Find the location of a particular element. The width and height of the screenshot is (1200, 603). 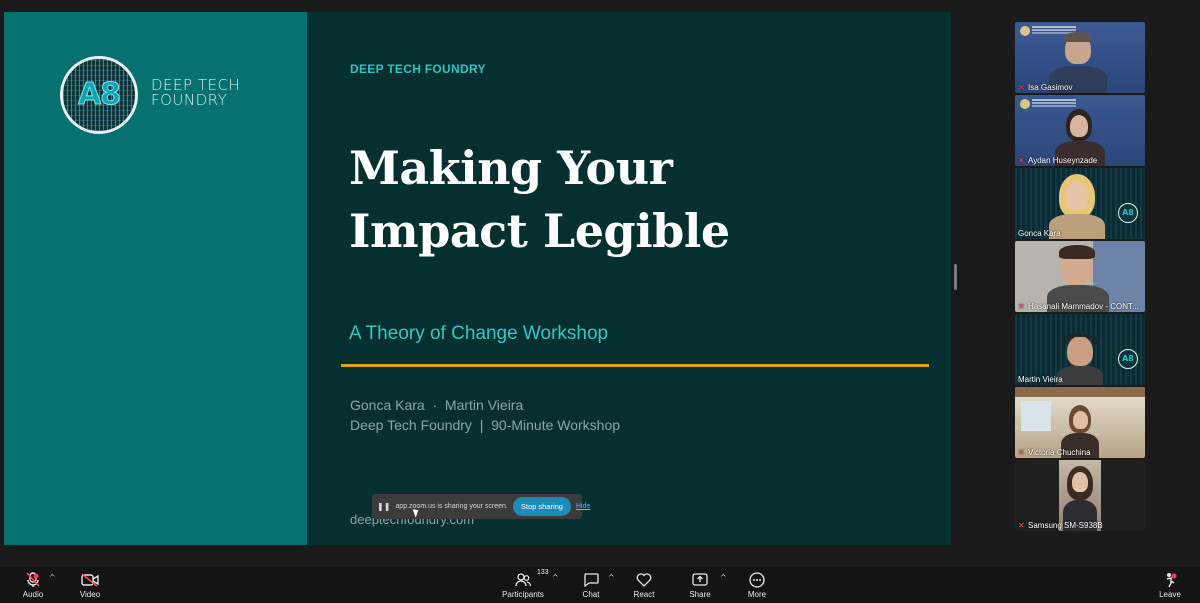

video-off-icon is located at coordinates (90, 580).